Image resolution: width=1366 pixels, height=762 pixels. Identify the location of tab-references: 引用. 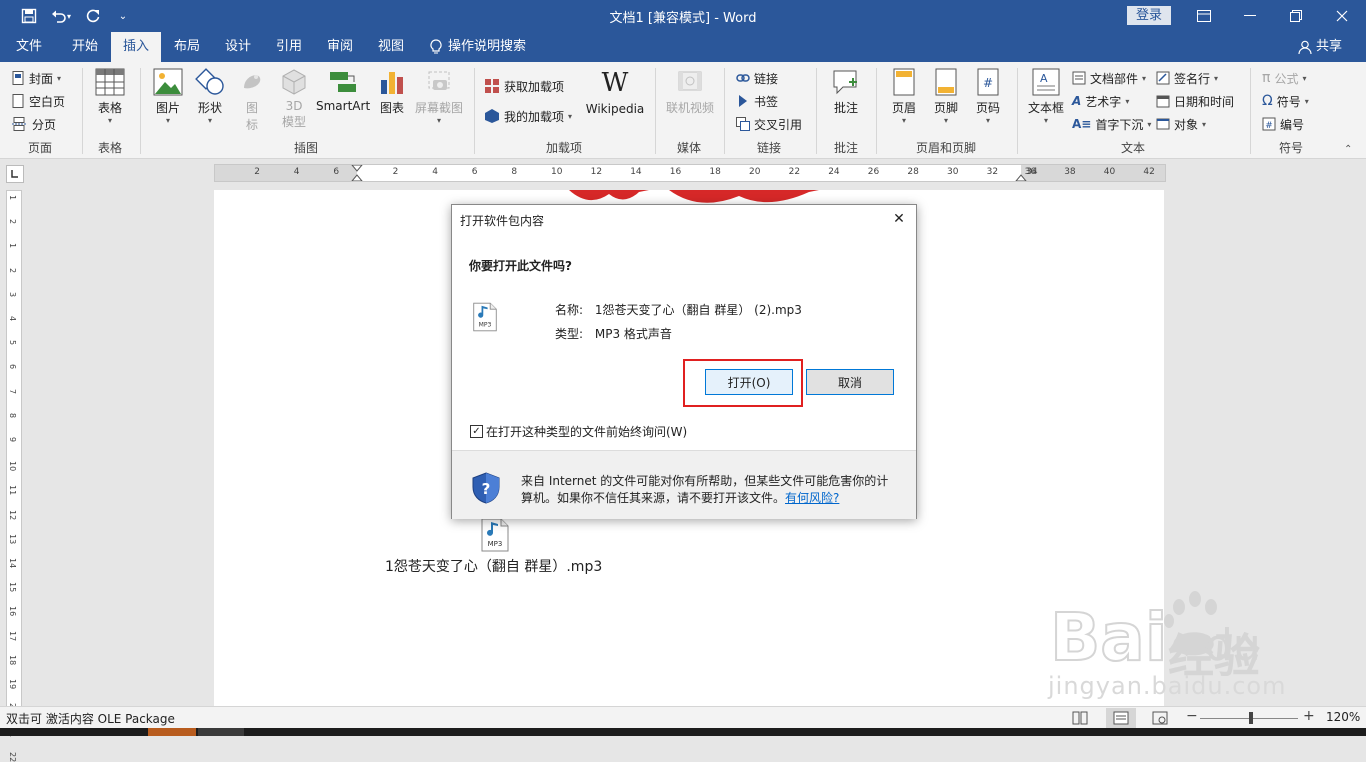
(289, 47).